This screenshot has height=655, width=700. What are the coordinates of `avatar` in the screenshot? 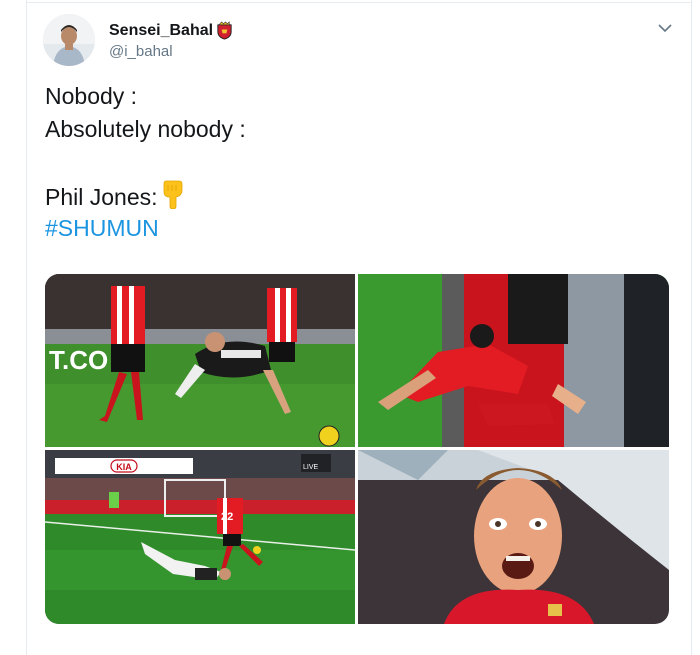 It's located at (69, 40).